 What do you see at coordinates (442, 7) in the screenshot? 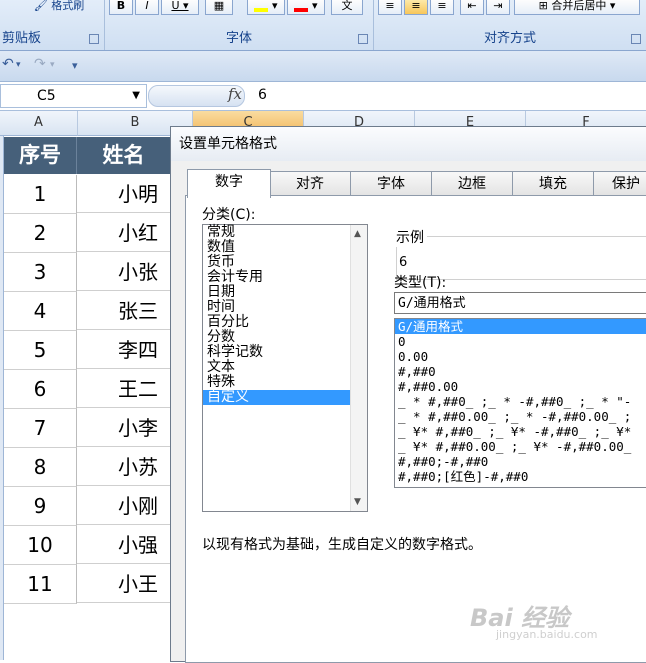
I see `align-right-button: ≡` at bounding box center [442, 7].